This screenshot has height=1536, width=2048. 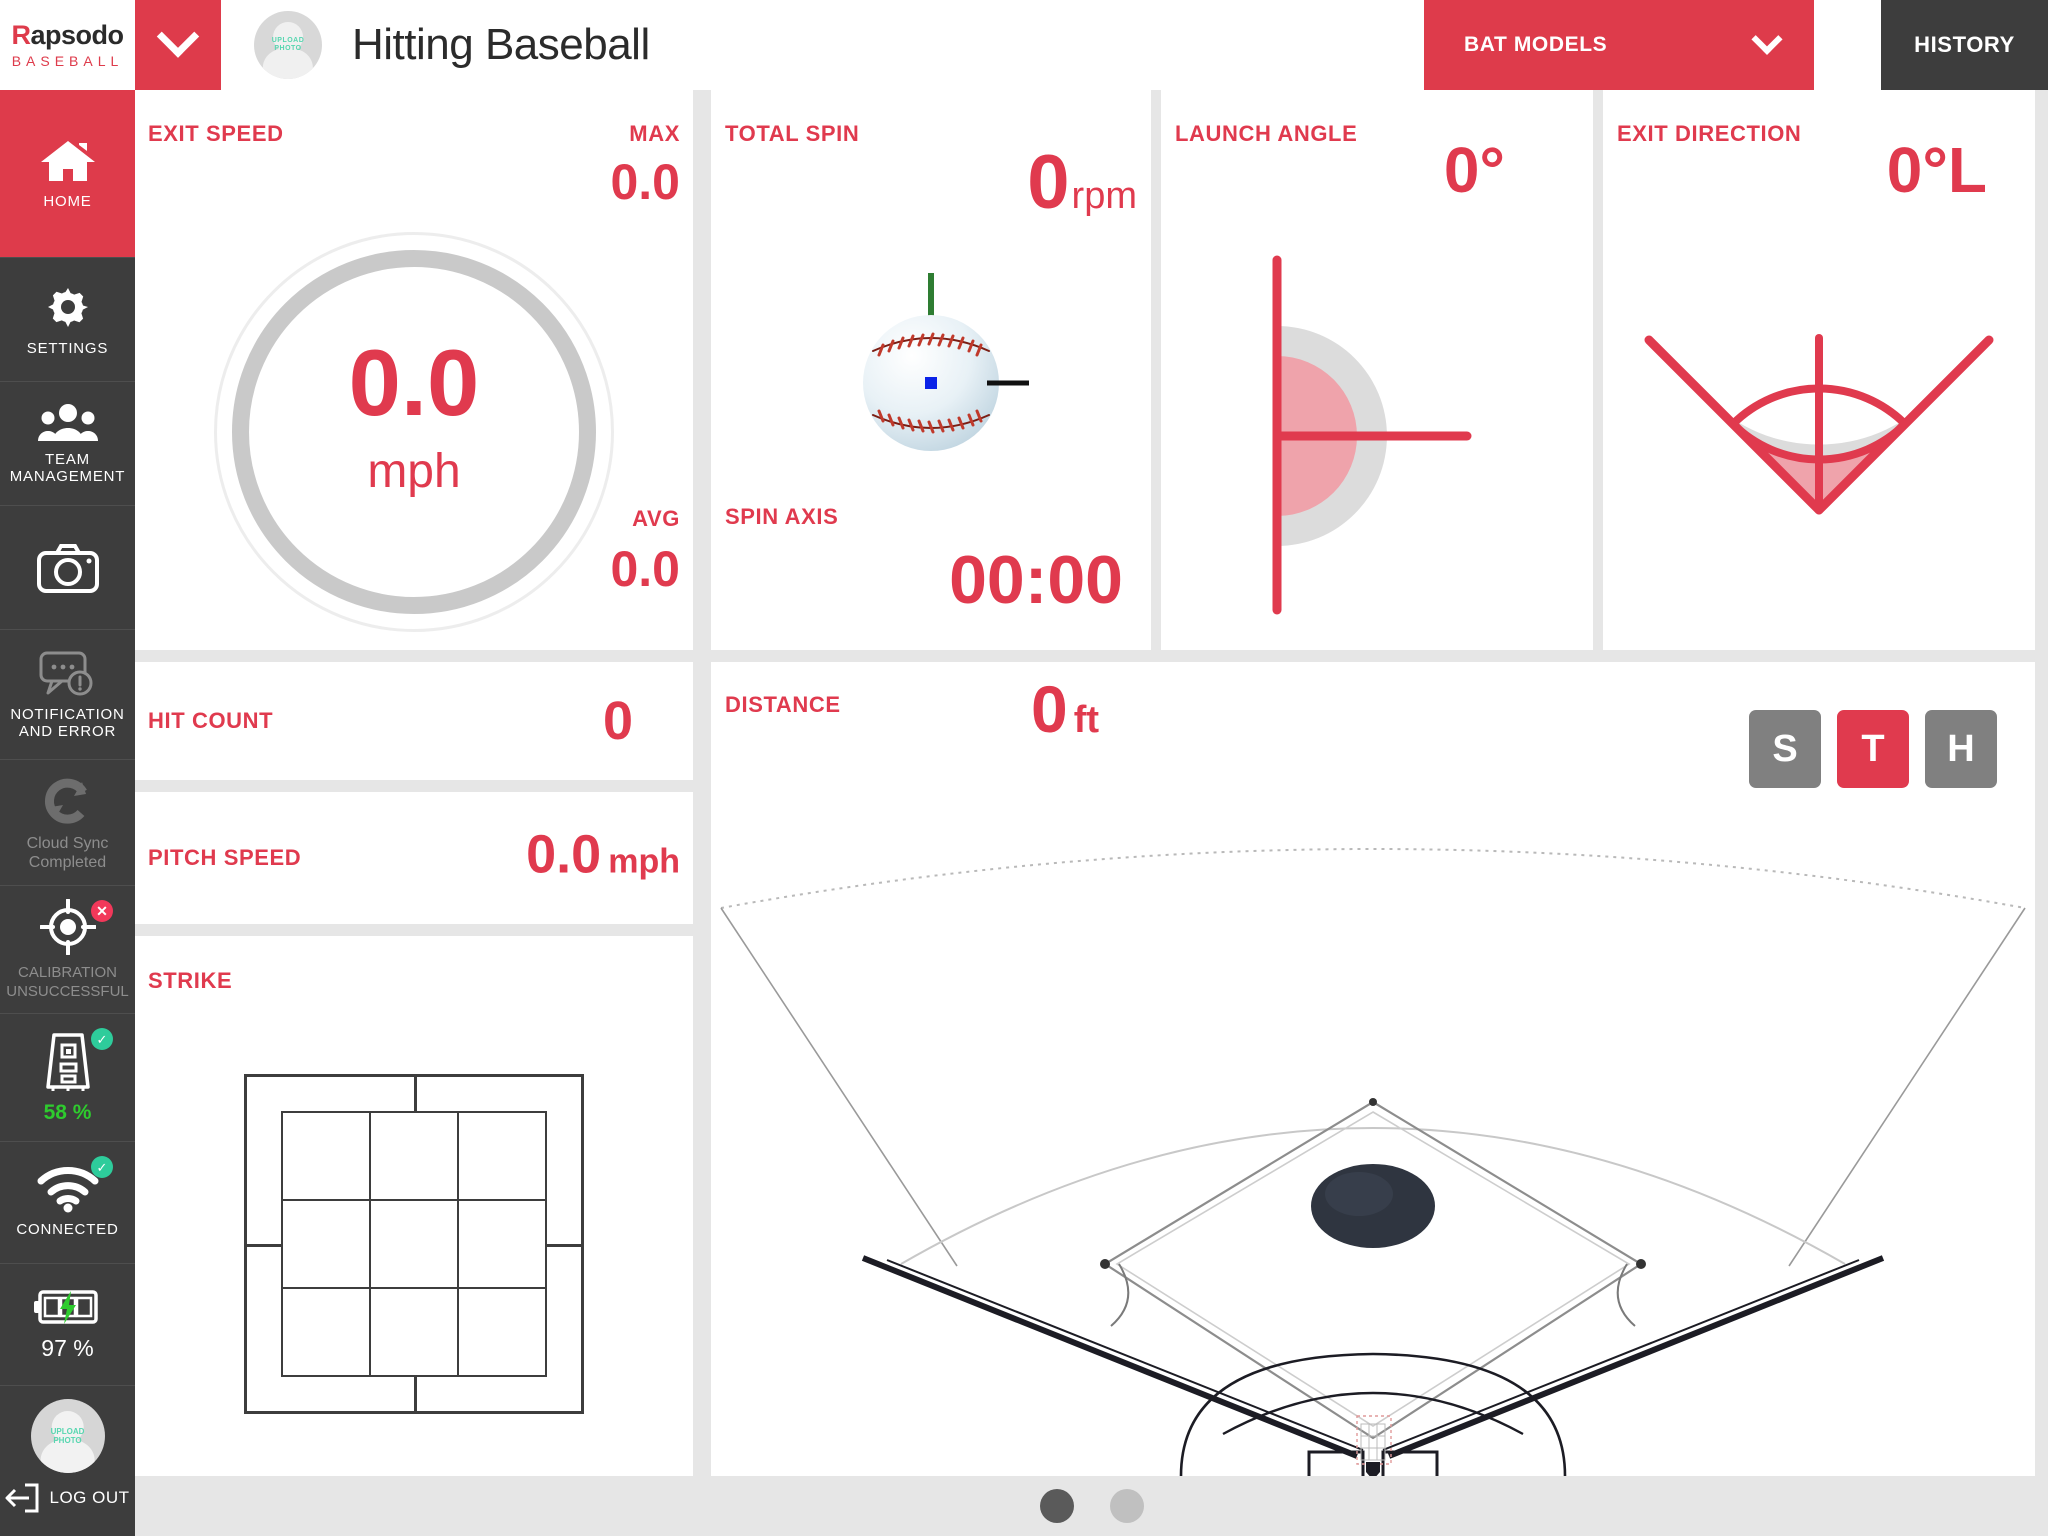 I want to click on sidebar-item-calibration: ✕ CALIBRATION UNSUCCESSFUL, so click(x=67, y=950).